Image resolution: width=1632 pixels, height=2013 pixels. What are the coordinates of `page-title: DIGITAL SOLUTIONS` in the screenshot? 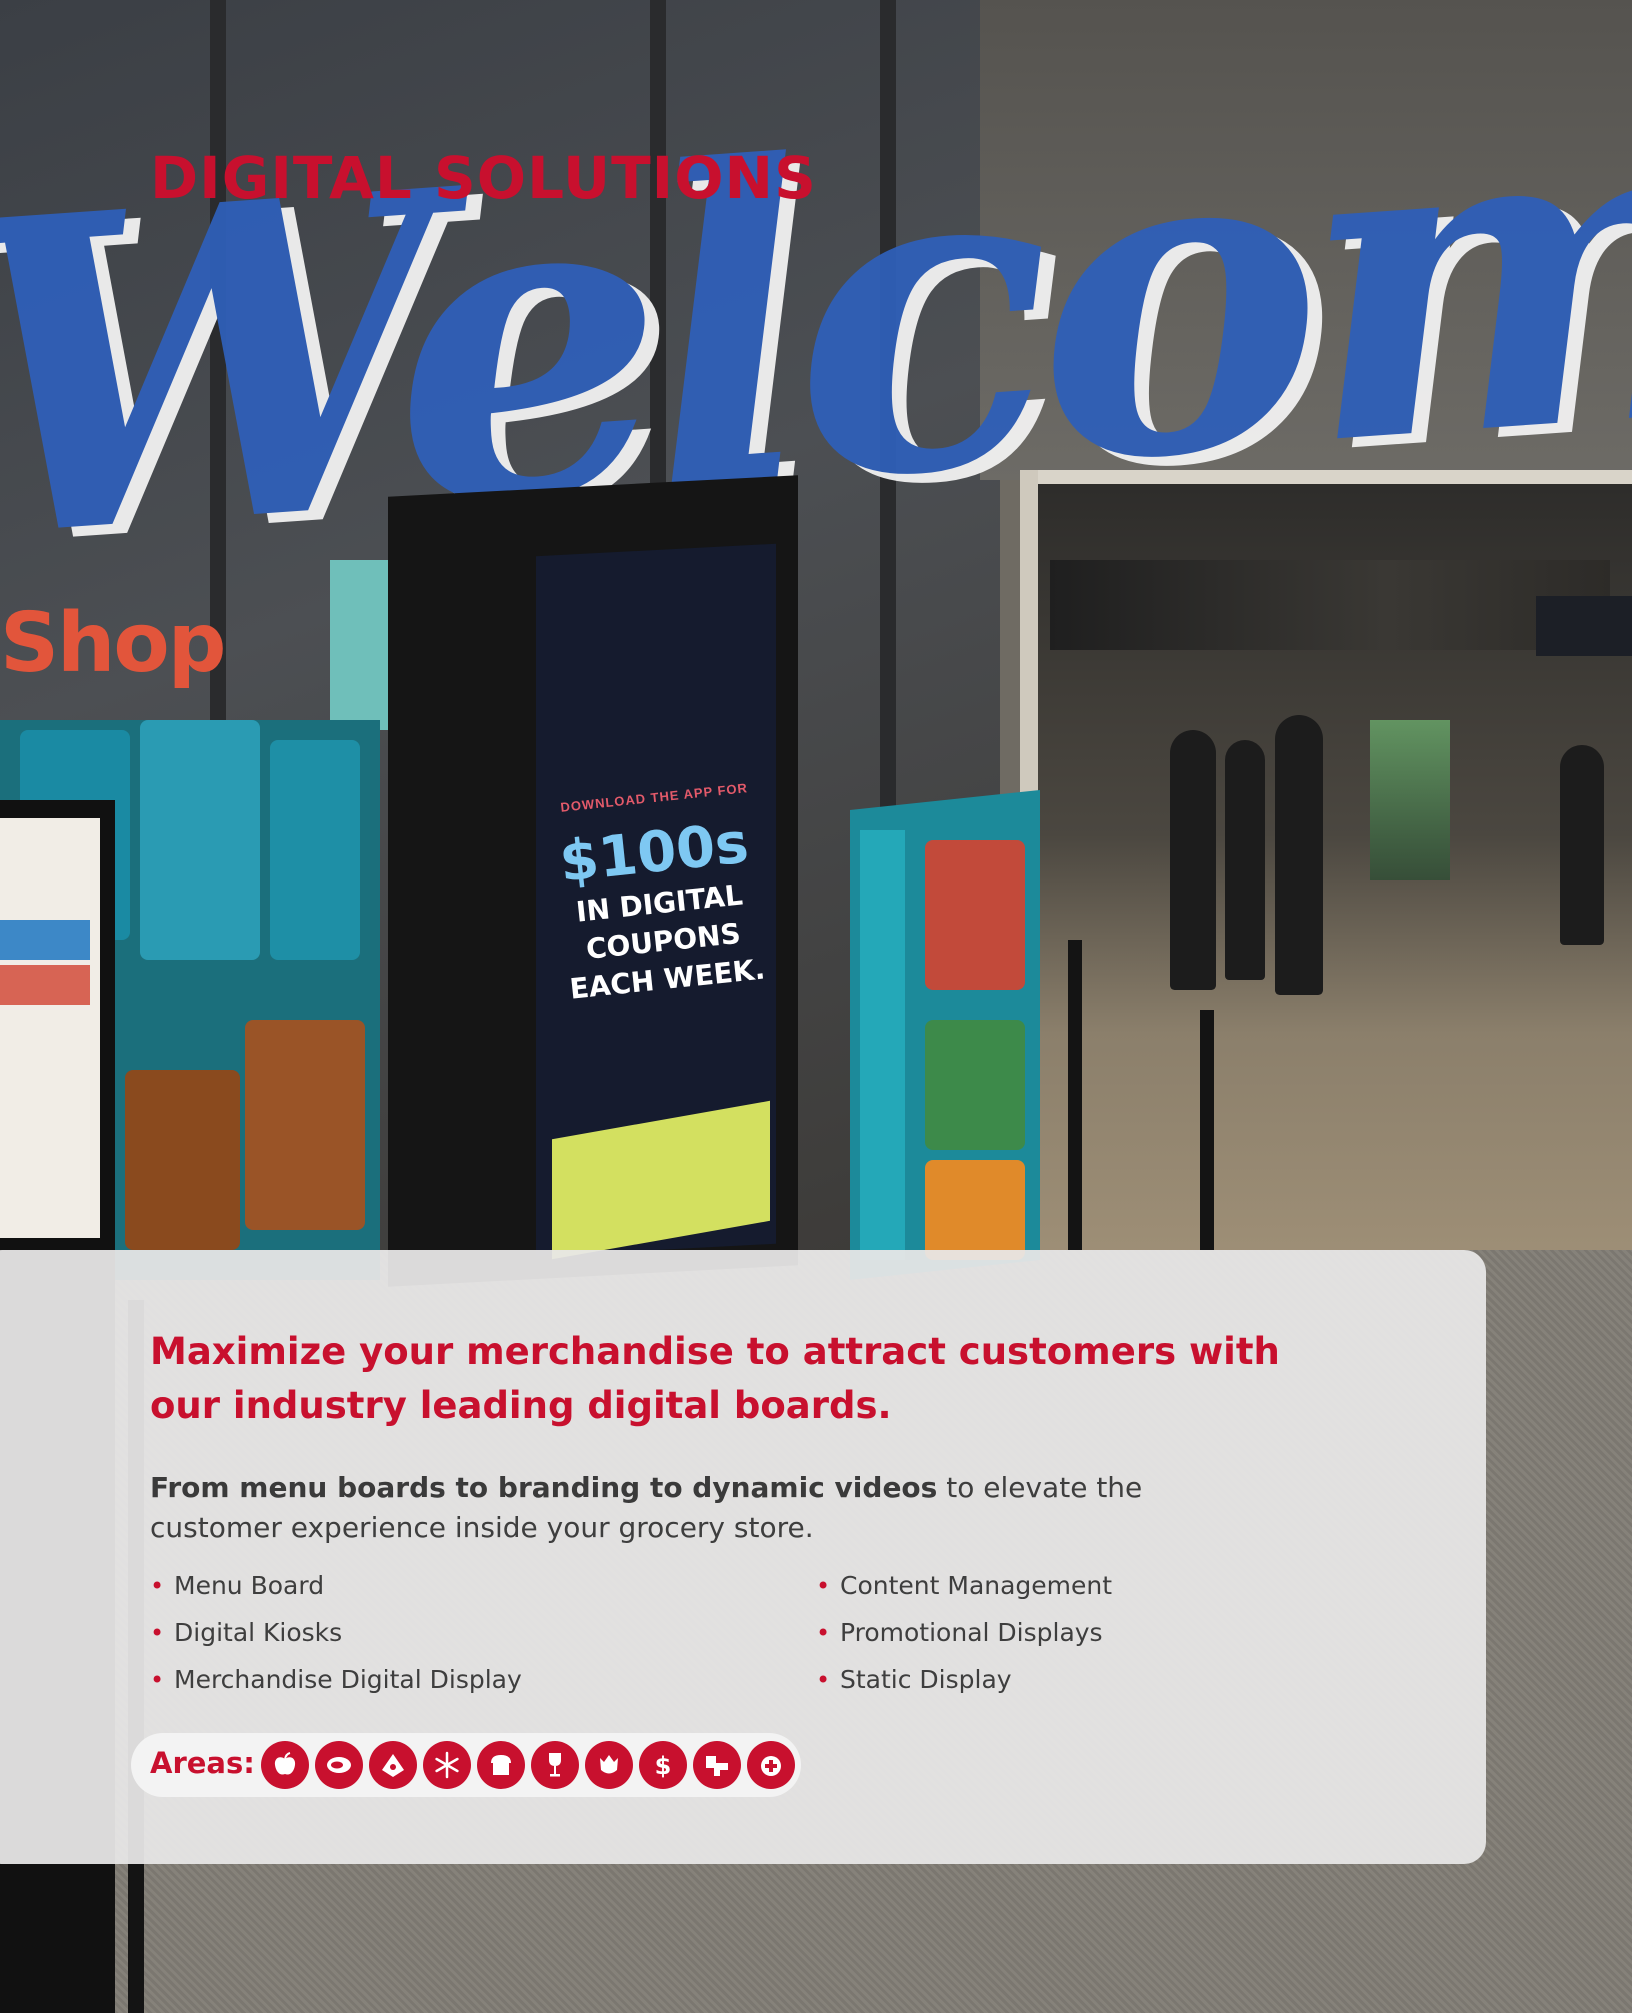 It's located at (483, 178).